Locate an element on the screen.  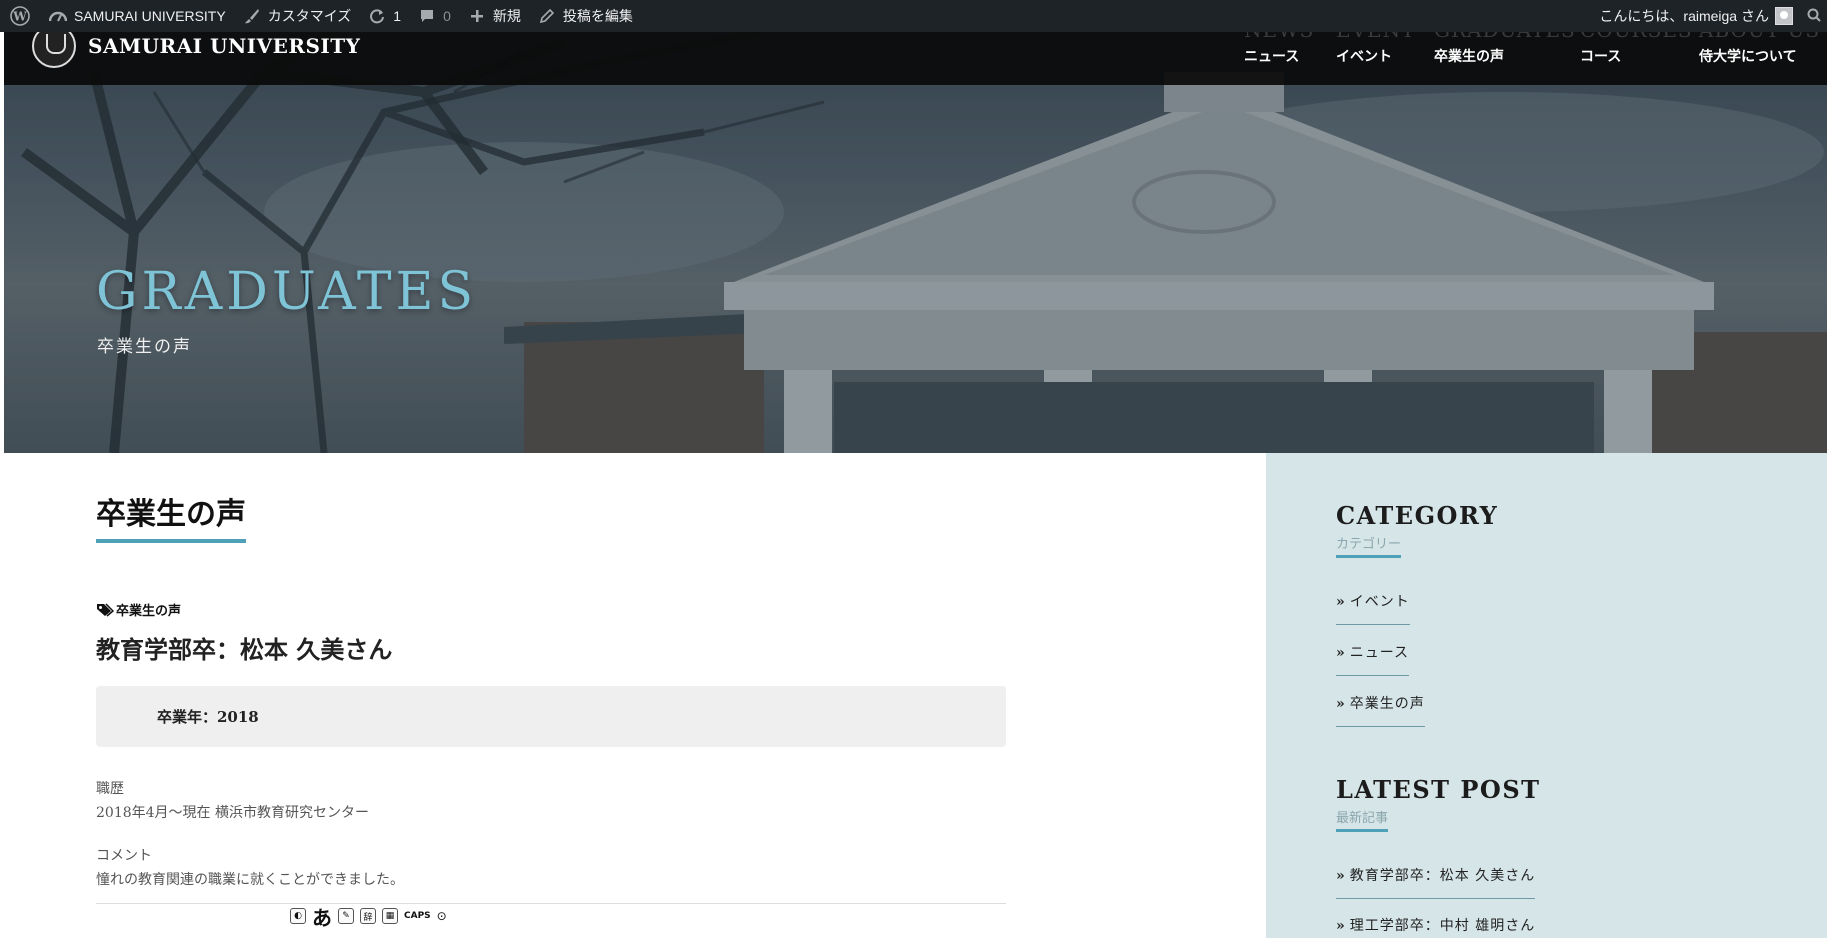
post-title: 教育学部卒：松本 久美さん is located at coordinates (244, 647).